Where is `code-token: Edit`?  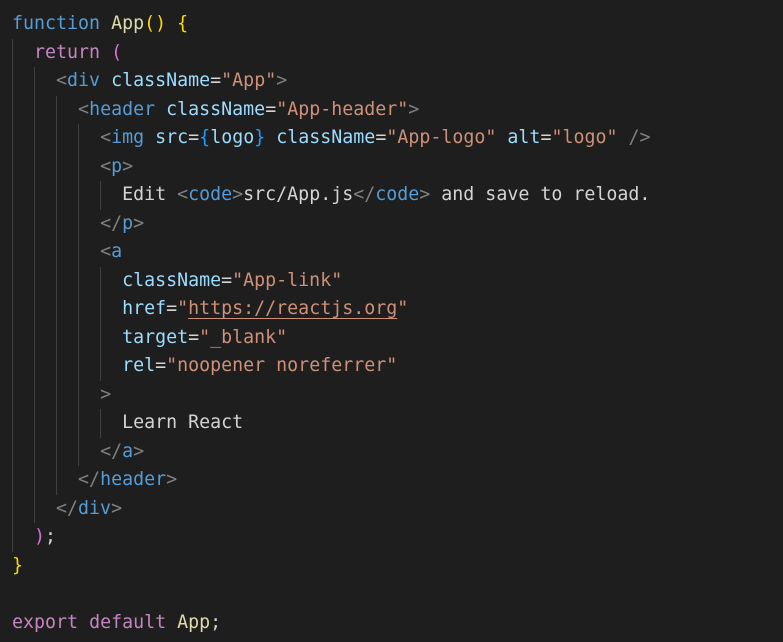
code-token: Edit is located at coordinates (150, 194).